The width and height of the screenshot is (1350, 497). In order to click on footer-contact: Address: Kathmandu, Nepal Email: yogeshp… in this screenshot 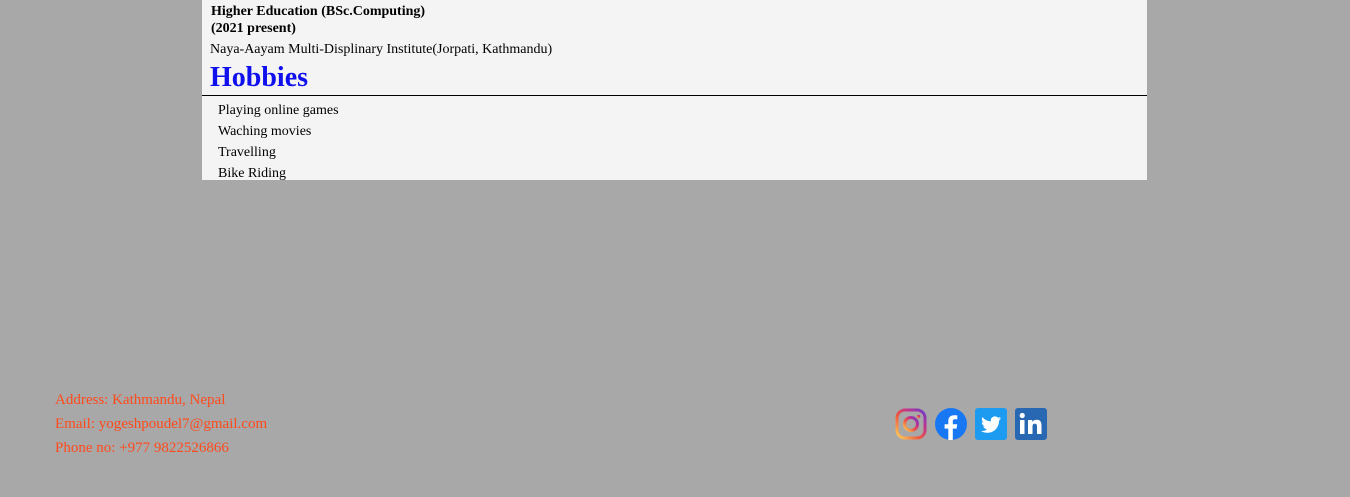, I will do `click(161, 424)`.